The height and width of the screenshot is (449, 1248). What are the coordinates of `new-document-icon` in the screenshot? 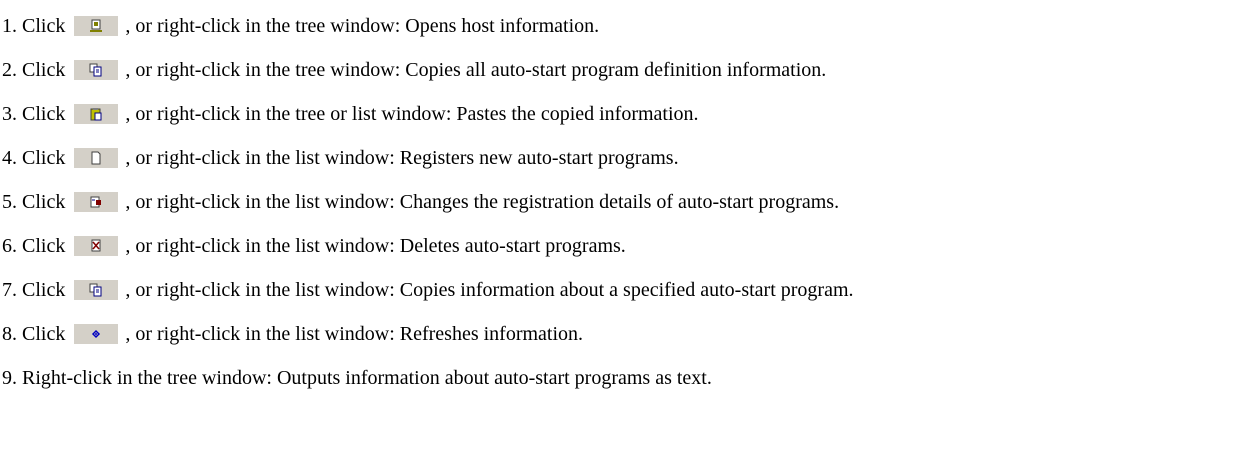 It's located at (96, 158).